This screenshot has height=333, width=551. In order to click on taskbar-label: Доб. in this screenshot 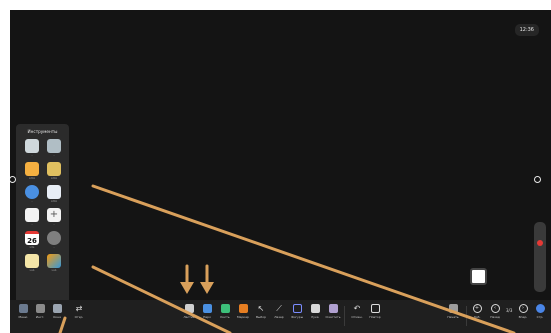, I will do `click(477, 317)`.